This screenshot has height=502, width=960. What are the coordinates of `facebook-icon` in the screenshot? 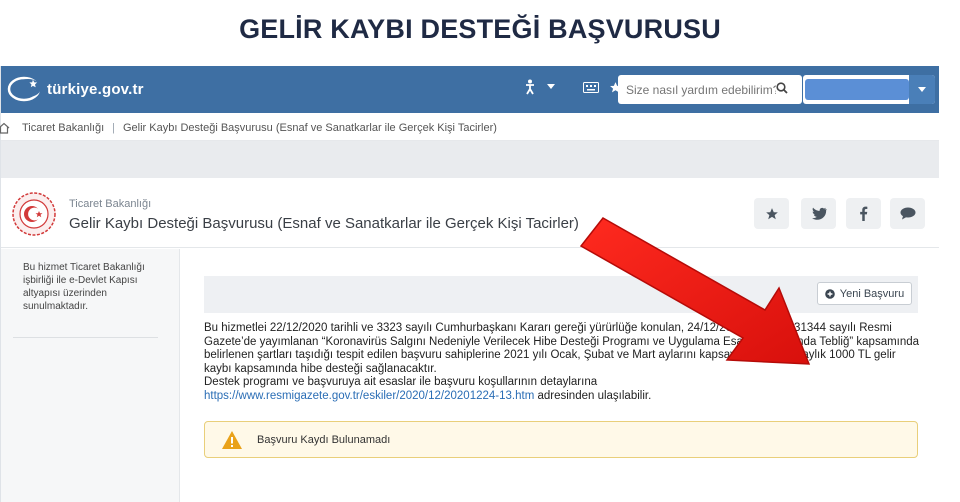 It's located at (863, 213).